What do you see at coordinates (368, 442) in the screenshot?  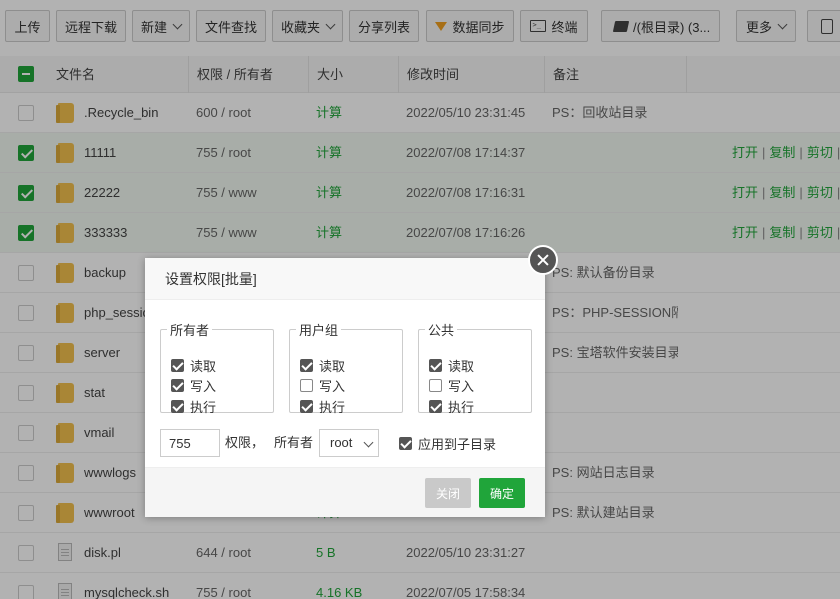 I see `chevron-down-icon` at bounding box center [368, 442].